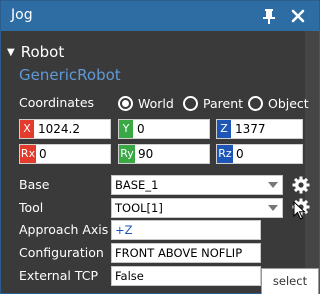  What do you see at coordinates (250, 129) in the screenshot?
I see `z-value: 1377` at bounding box center [250, 129].